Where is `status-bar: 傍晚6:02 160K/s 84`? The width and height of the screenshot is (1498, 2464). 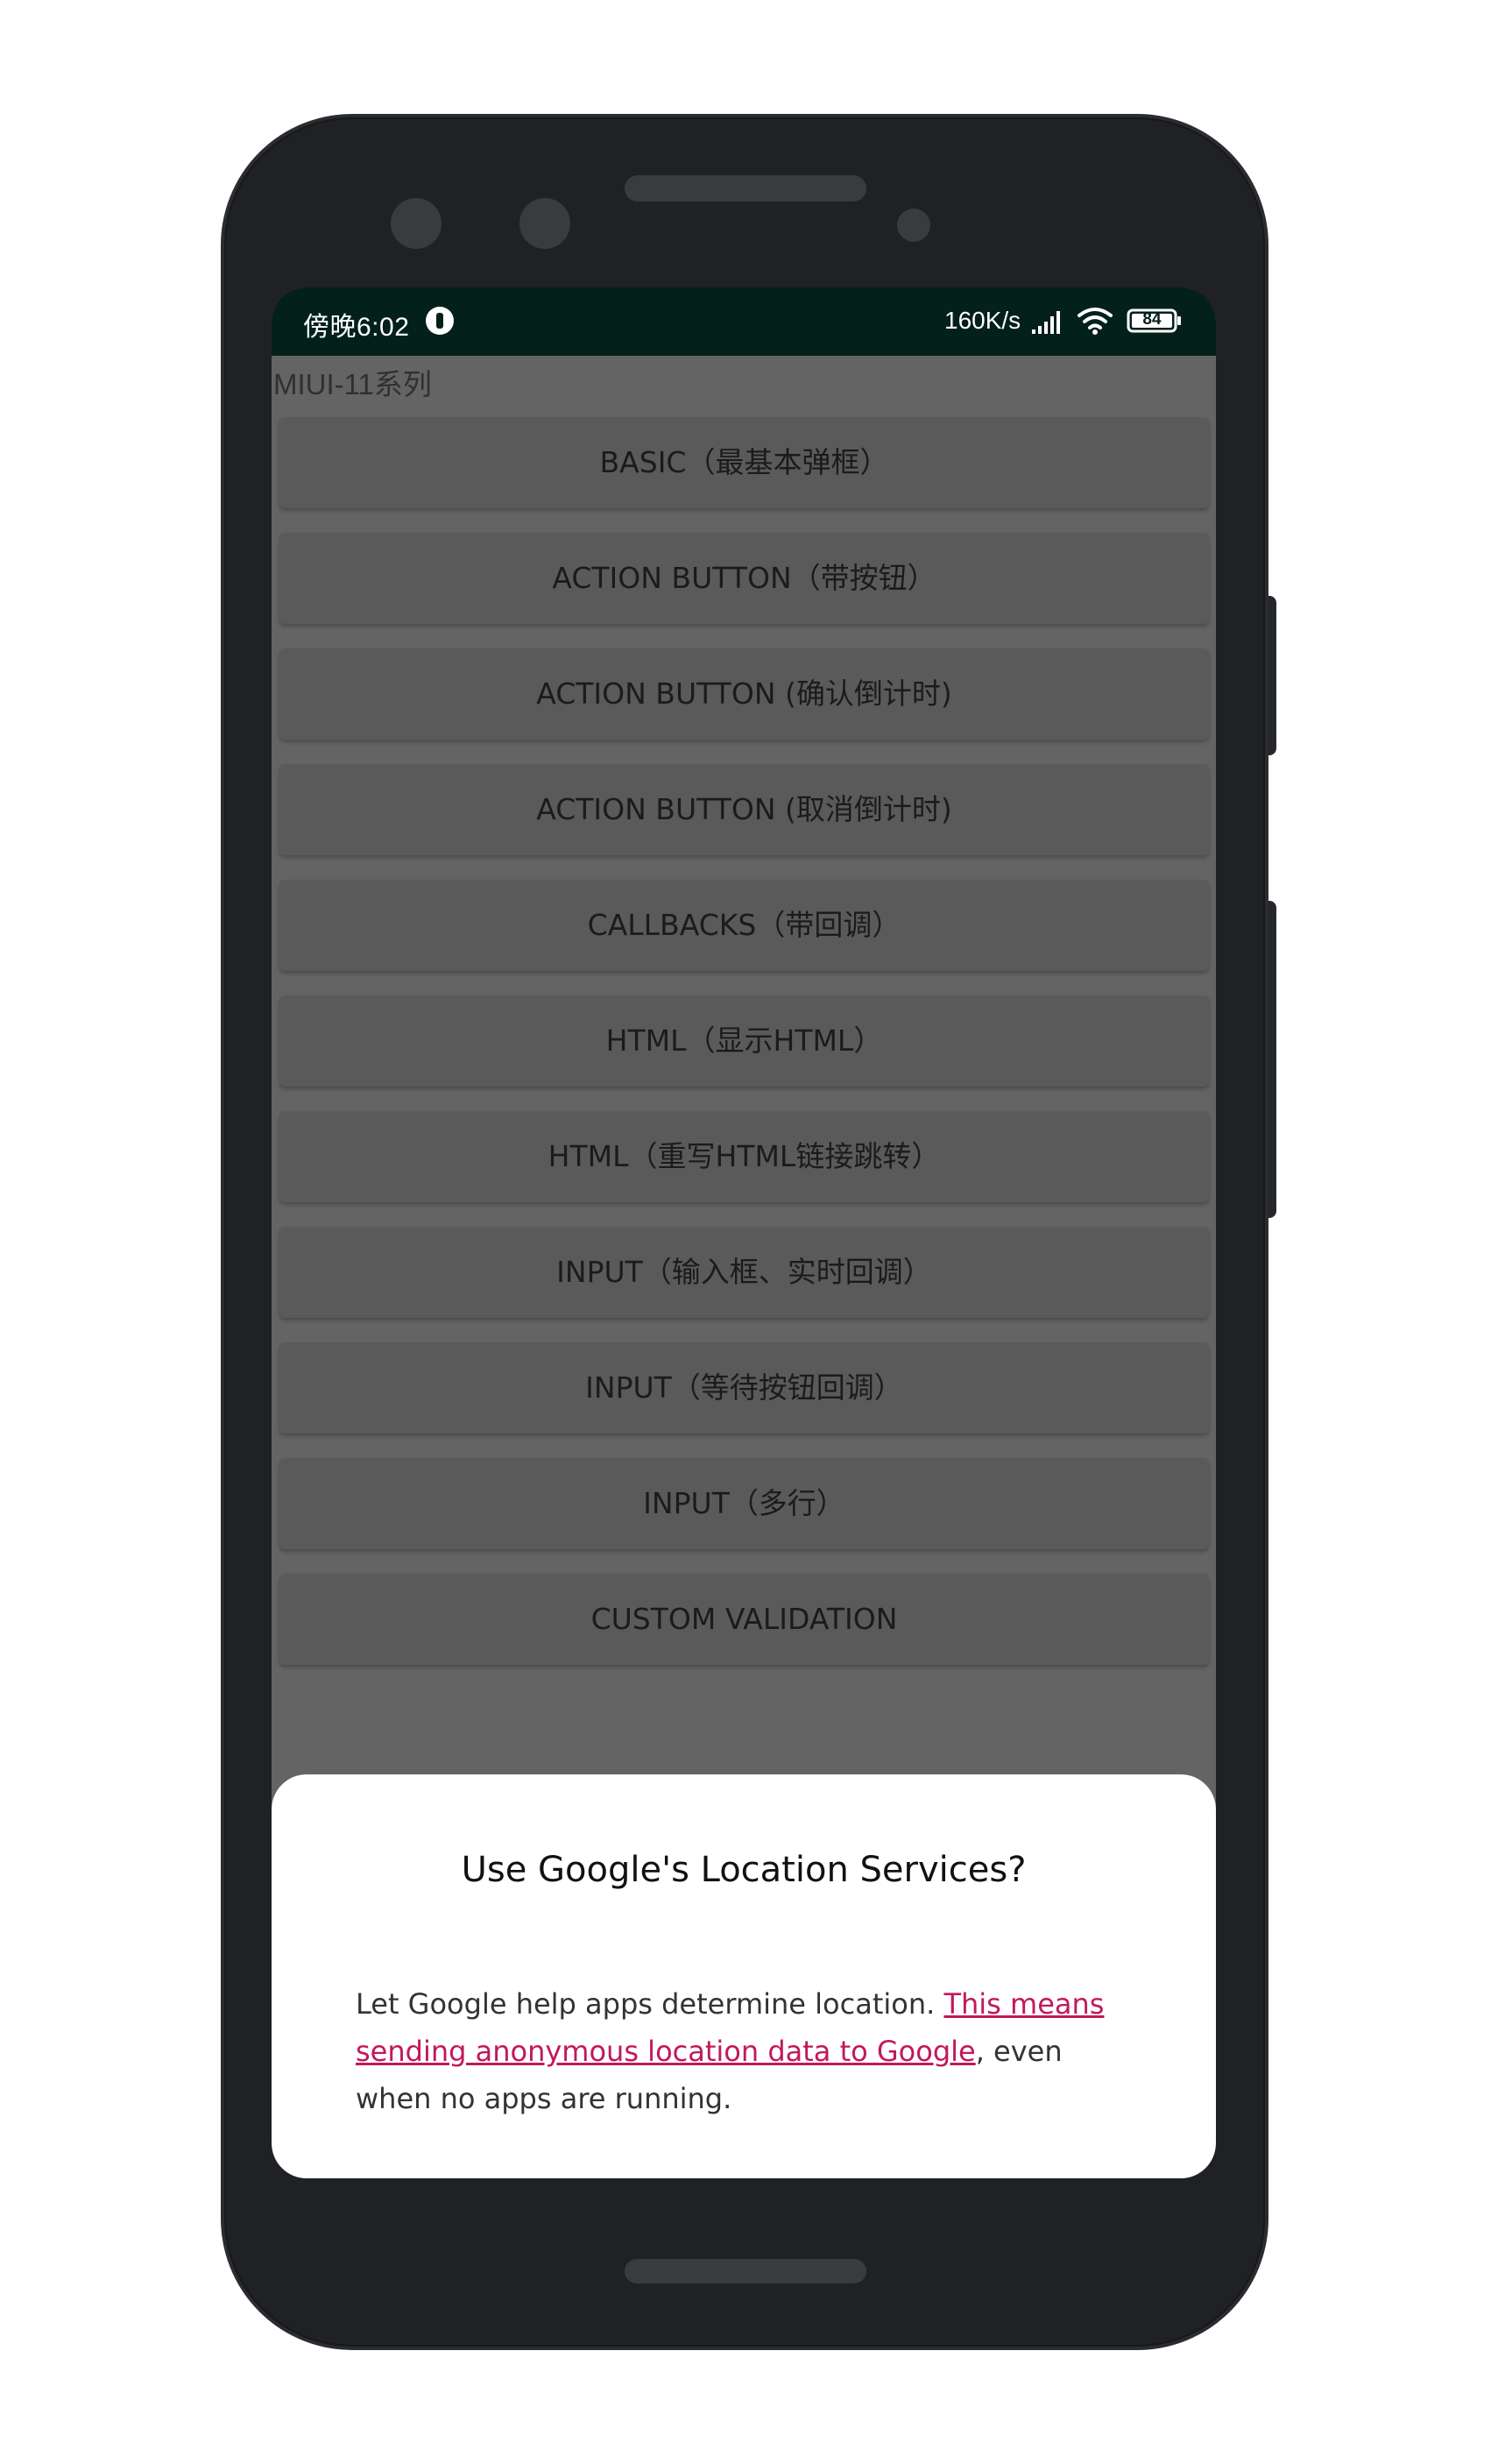 status-bar: 傍晚6:02 160K/s 84 is located at coordinates (744, 321).